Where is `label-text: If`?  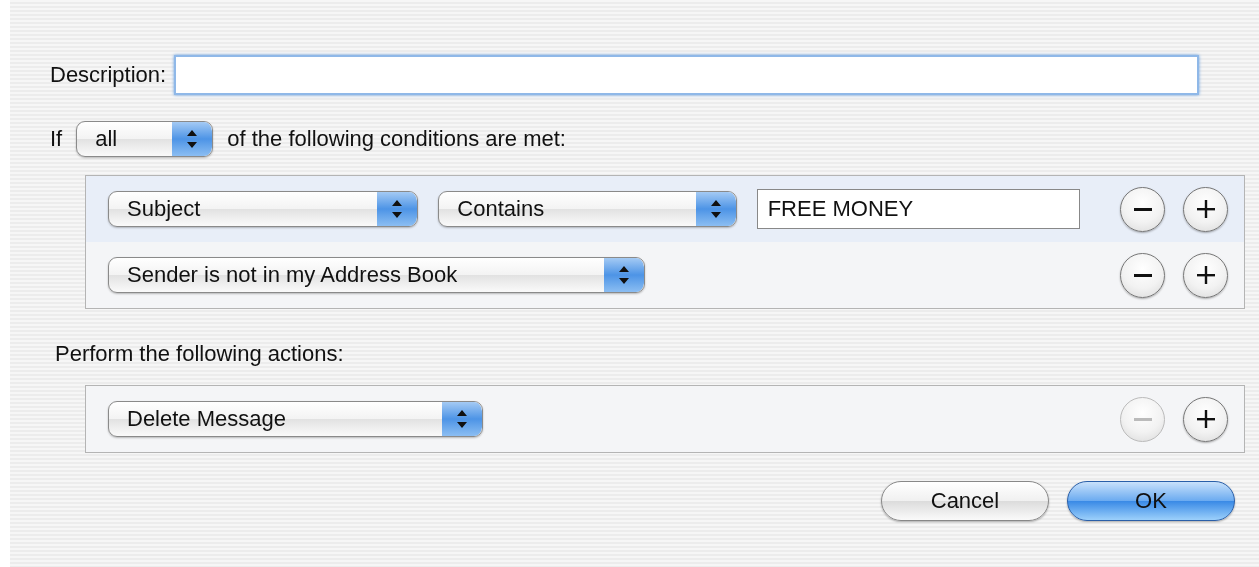
label-text: If is located at coordinates (56, 139).